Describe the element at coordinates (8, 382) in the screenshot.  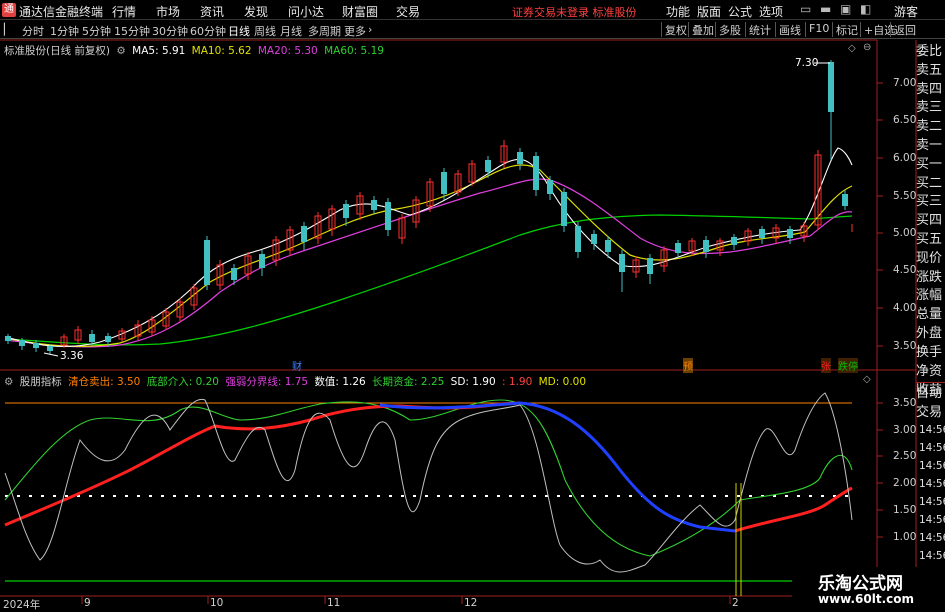
I see `indicator-settings-icon: ⚙` at that location.